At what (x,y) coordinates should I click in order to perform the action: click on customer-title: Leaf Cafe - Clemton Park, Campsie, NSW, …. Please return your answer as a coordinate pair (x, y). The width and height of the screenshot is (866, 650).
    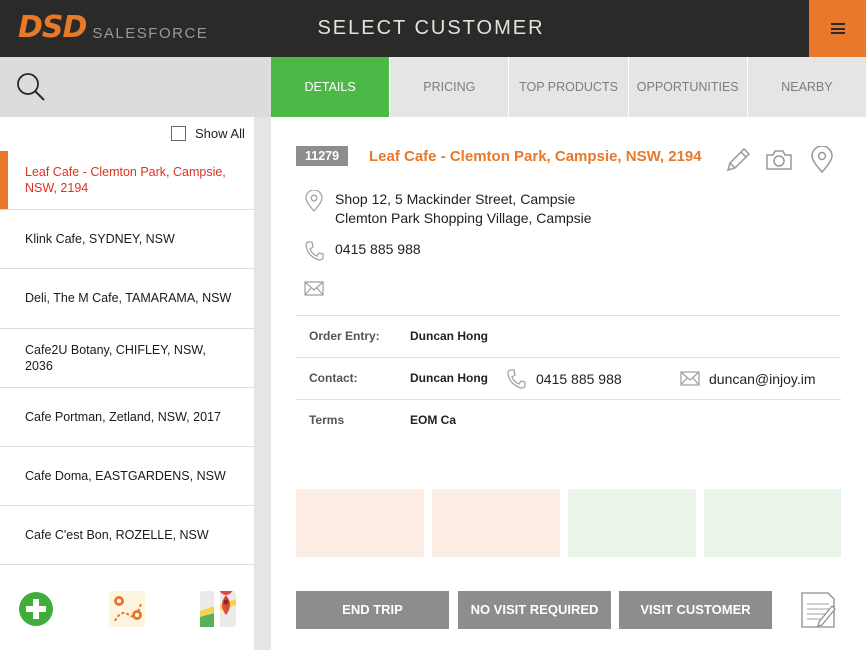
    Looking at the image, I should click on (535, 156).